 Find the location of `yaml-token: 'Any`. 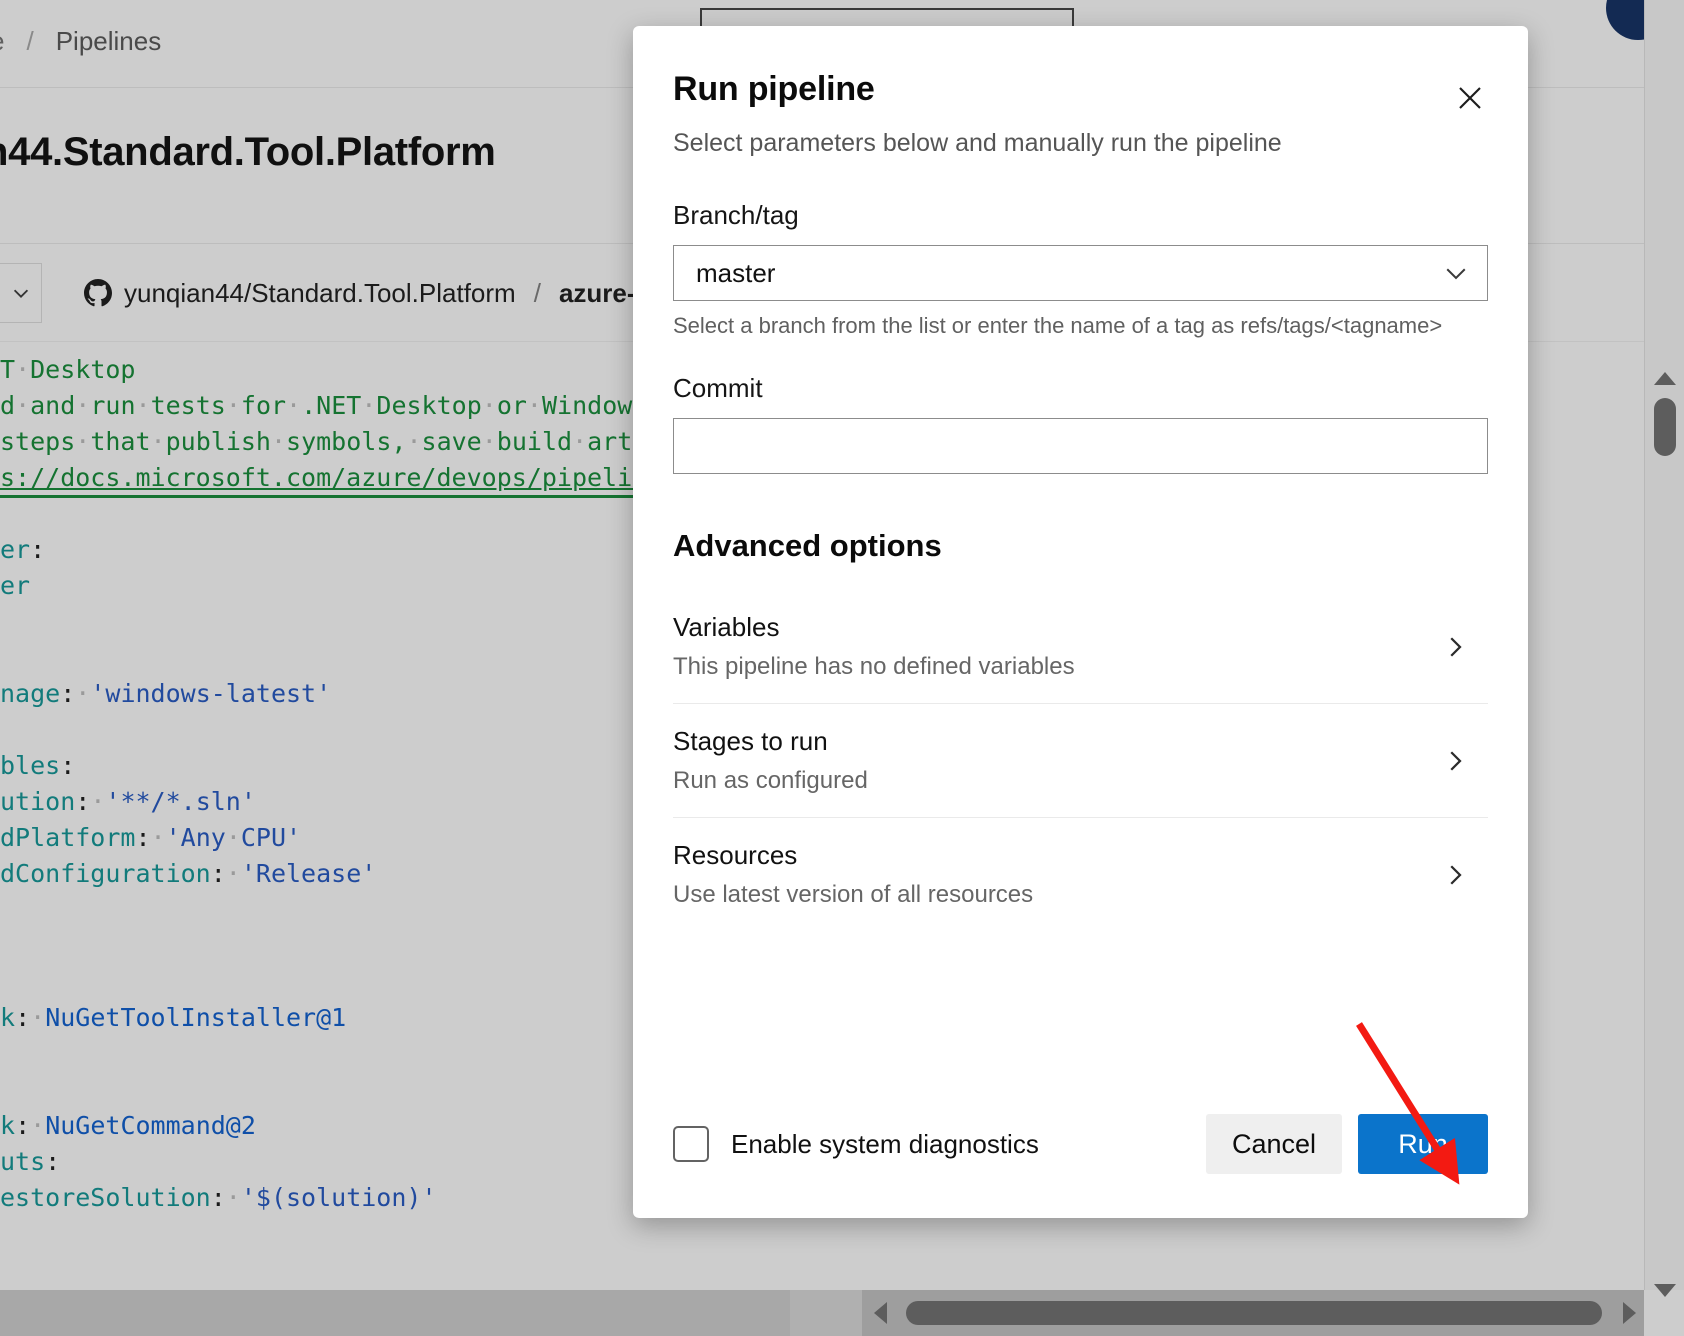

yaml-token: 'Any is located at coordinates (195, 837).